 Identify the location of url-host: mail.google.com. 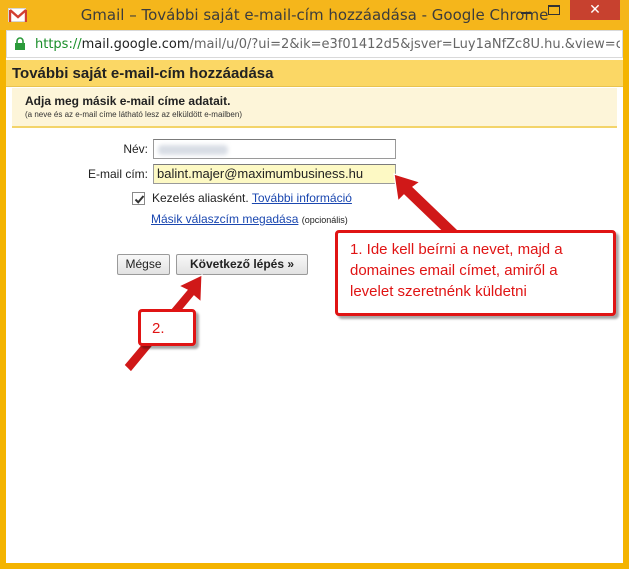
(135, 44).